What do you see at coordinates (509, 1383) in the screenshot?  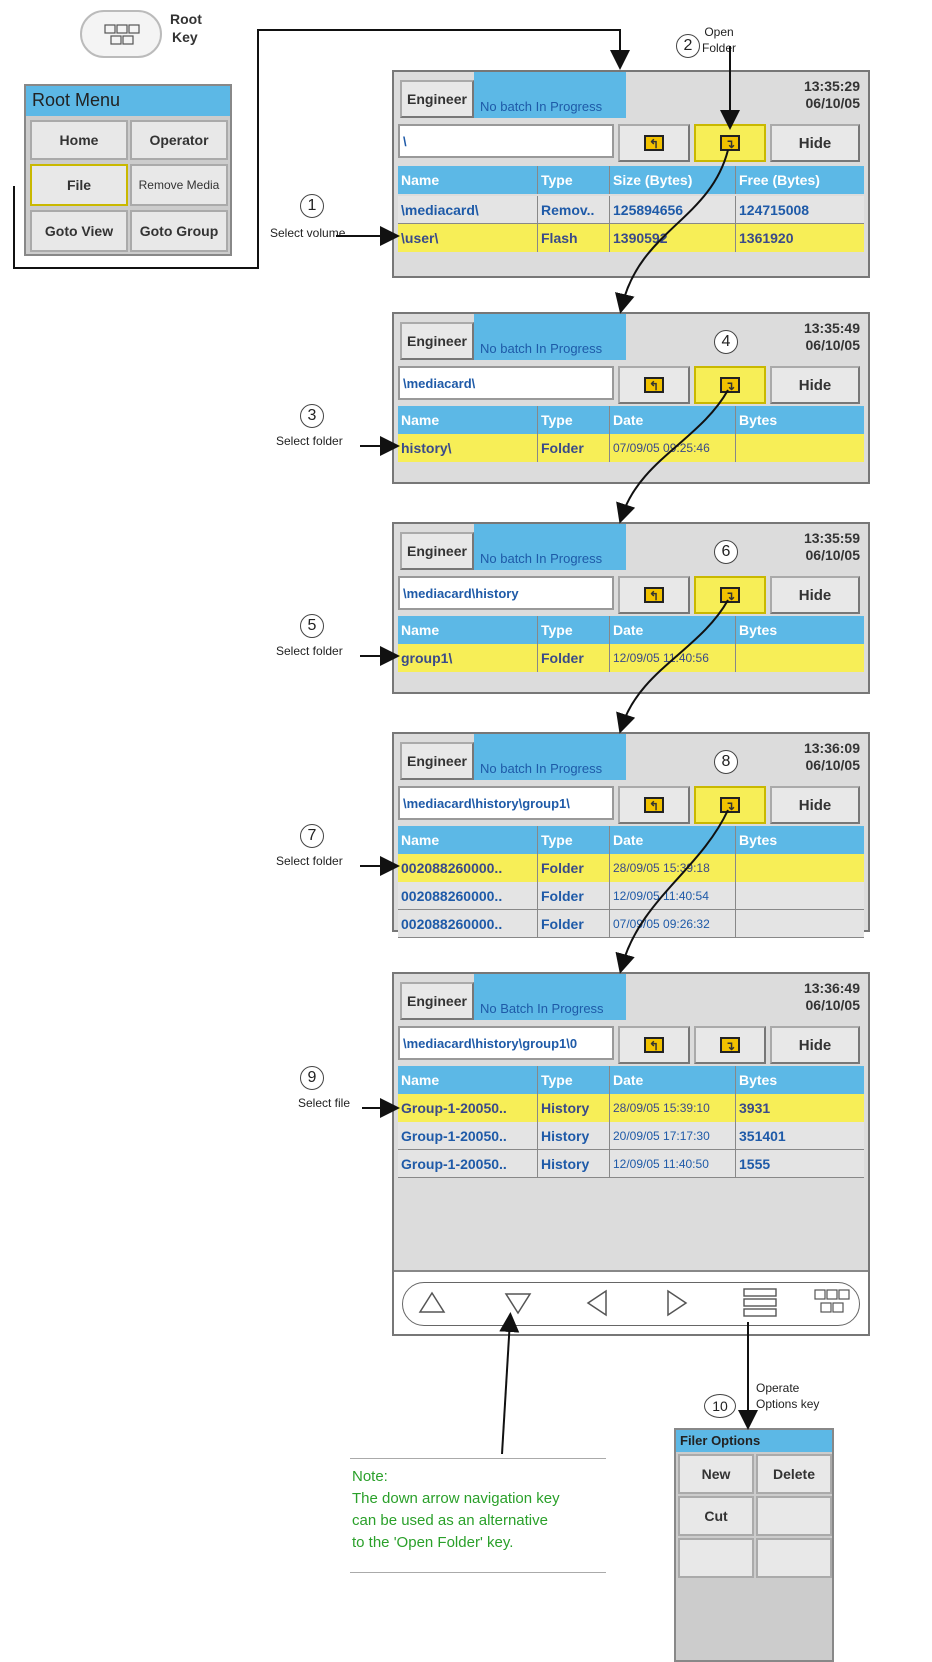 I see `arrow-down-key` at bounding box center [509, 1383].